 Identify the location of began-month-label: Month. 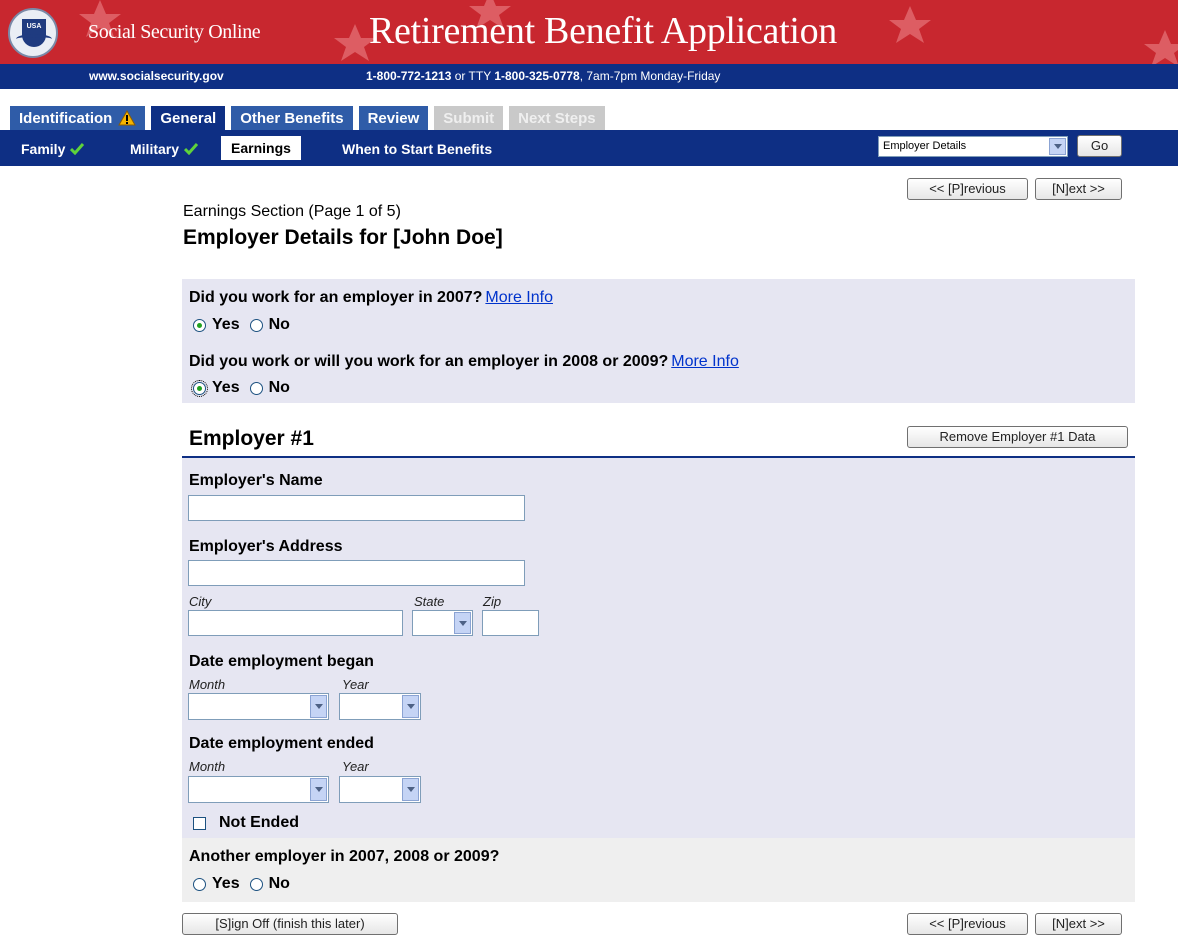
(207, 684).